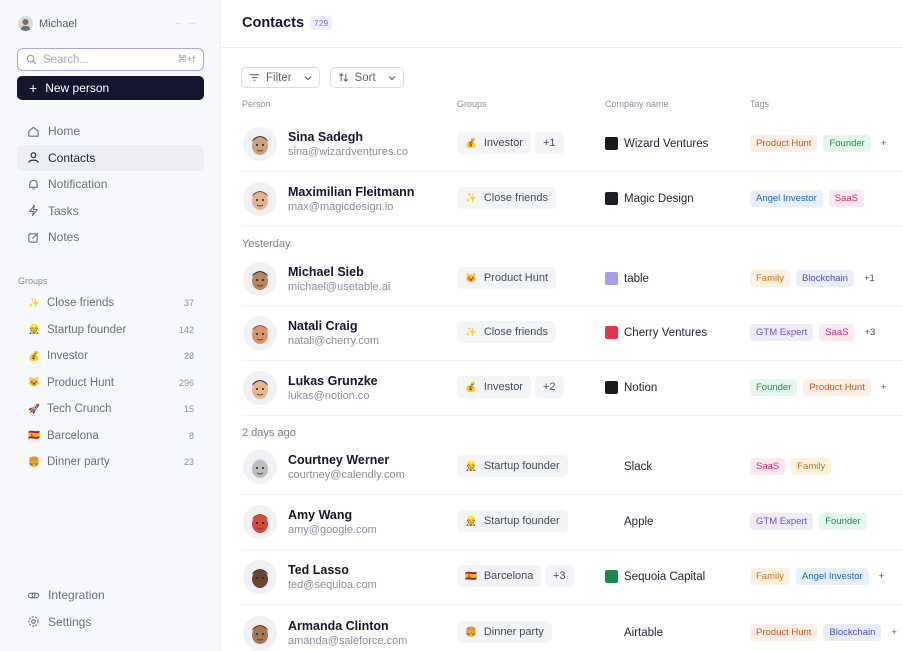 Image resolution: width=903 pixels, height=651 pixels. What do you see at coordinates (180, 22) in the screenshot?
I see `back-arrow-icon: ←` at bounding box center [180, 22].